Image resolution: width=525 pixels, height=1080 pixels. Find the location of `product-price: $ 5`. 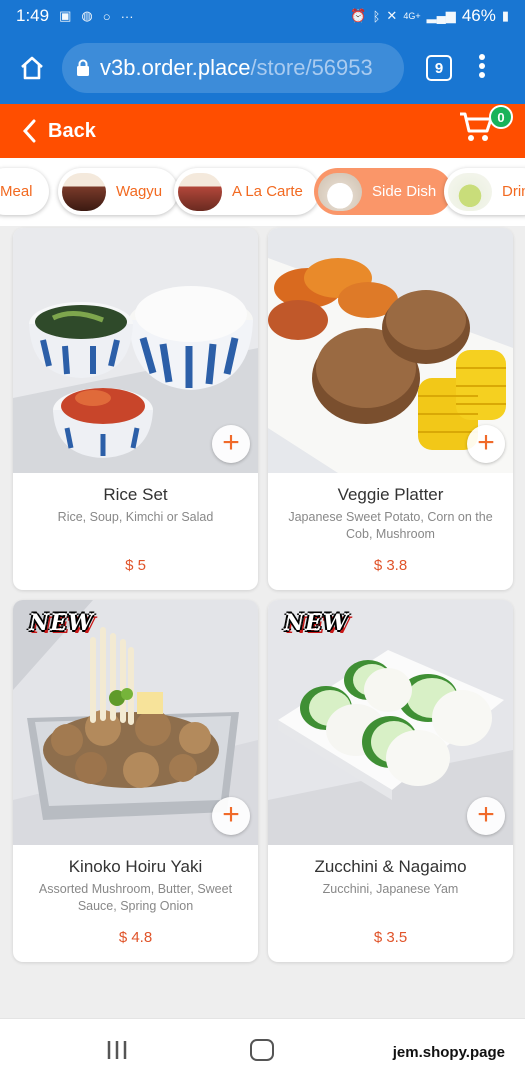

product-price: $ 5 is located at coordinates (135, 565).